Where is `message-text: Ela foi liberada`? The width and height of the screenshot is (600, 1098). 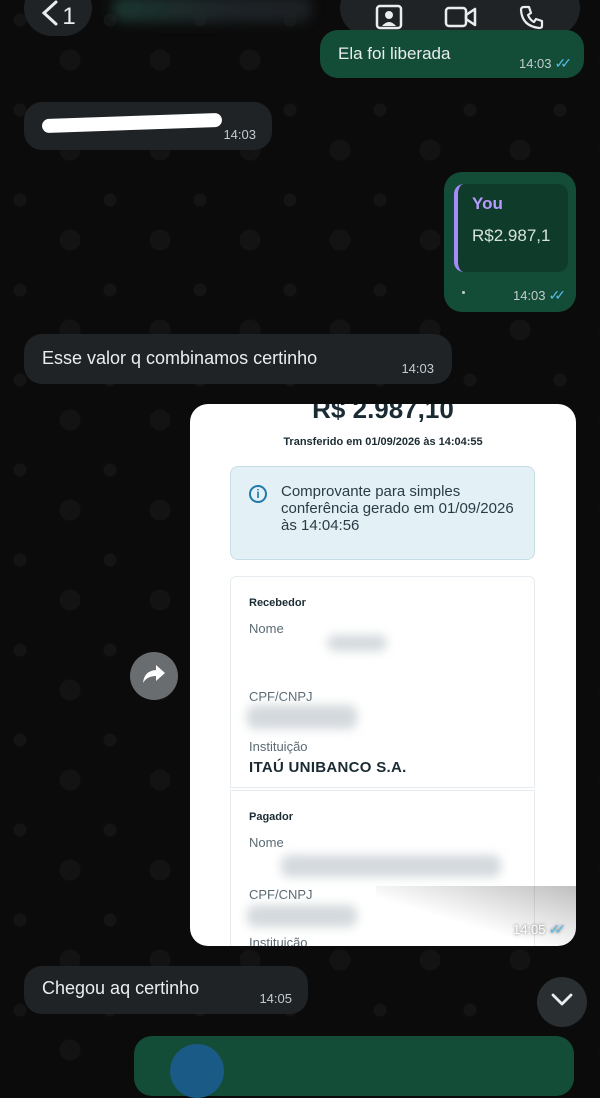 message-text: Ela foi liberada is located at coordinates (394, 53).